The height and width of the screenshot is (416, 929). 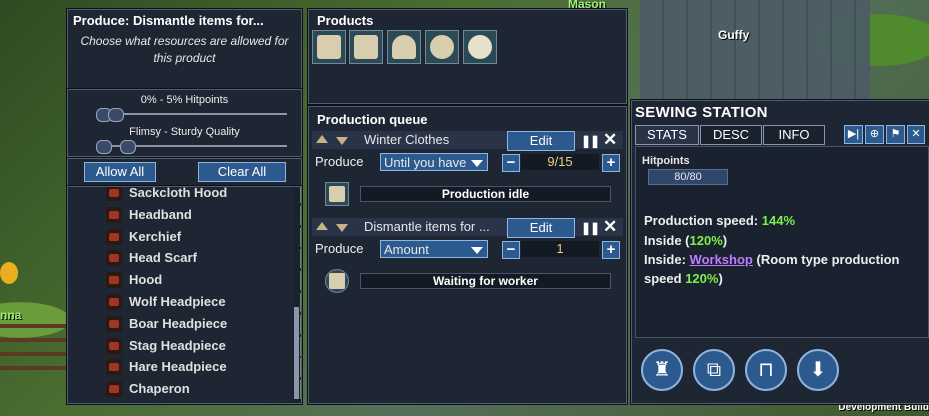 I want to click on list-item: Hare Headpiece ✔, so click(x=202, y=367).